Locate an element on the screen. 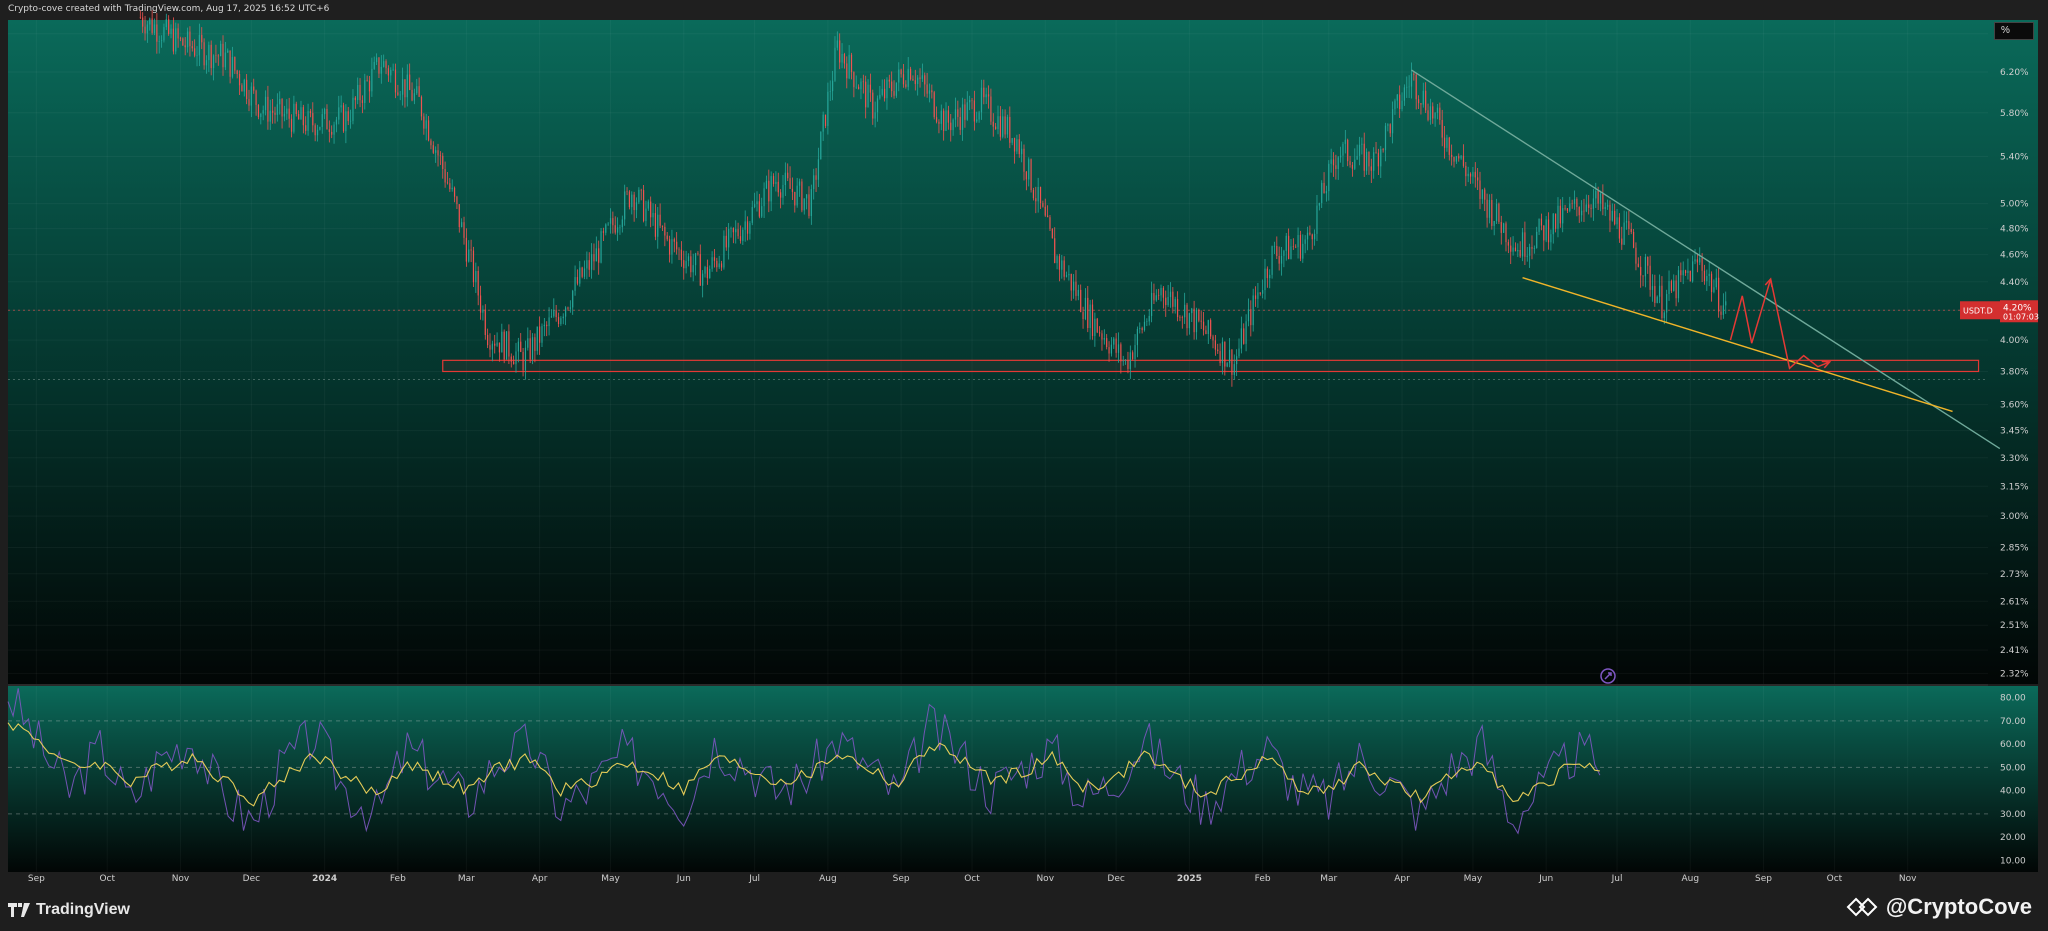 The image size is (2048, 931). rsi-tick-label: 80.00 is located at coordinates (2013, 699).